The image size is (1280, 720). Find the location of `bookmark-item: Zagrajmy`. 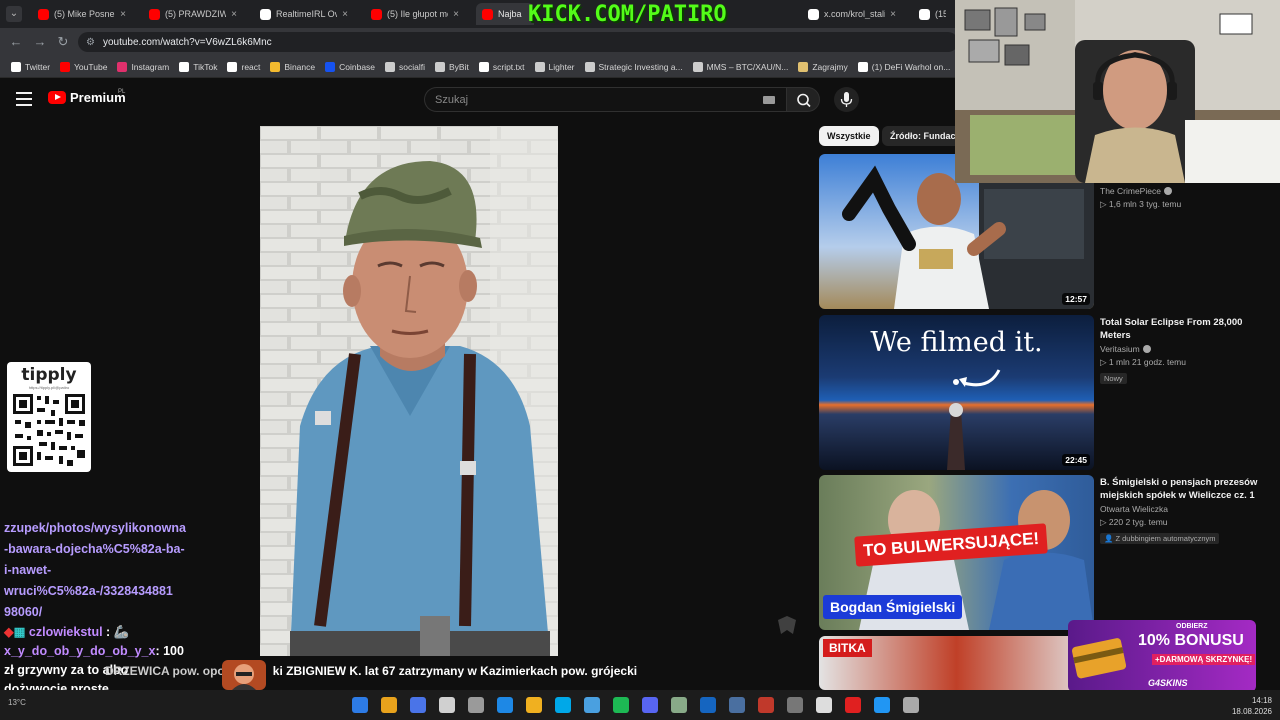

bookmark-item: Zagrajmy is located at coordinates (822, 67).